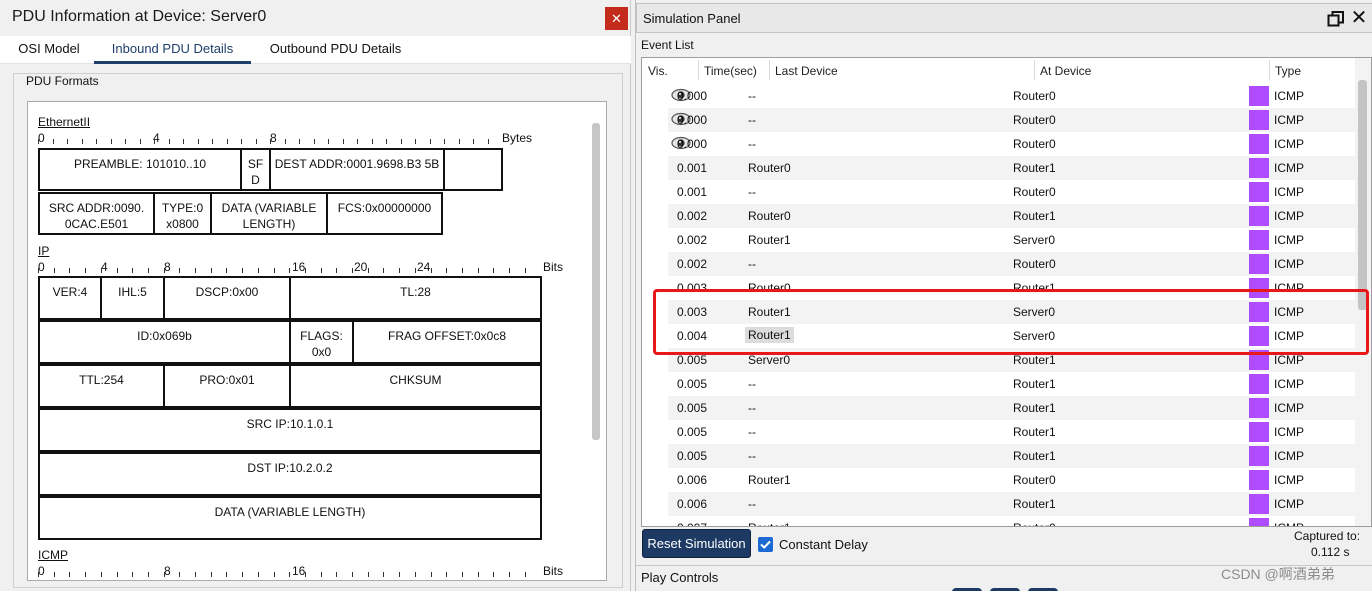 The height and width of the screenshot is (591, 1372). What do you see at coordinates (335, 50) in the screenshot?
I see `tab-outbound-pdu-details: Outbound PDU Details` at bounding box center [335, 50].